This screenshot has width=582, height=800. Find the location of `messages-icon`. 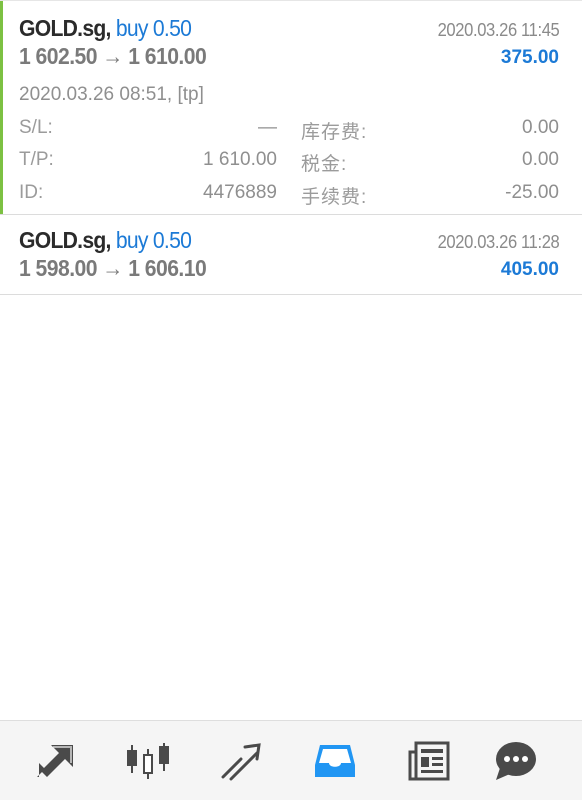

messages-icon is located at coordinates (516, 761).